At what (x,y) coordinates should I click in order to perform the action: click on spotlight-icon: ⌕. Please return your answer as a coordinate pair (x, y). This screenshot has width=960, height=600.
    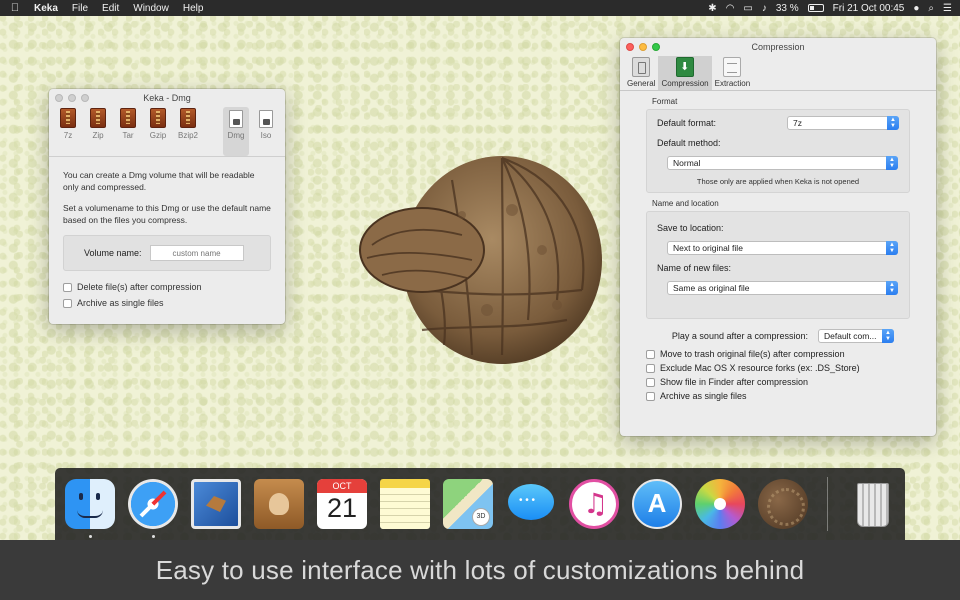
    Looking at the image, I should click on (931, 8).